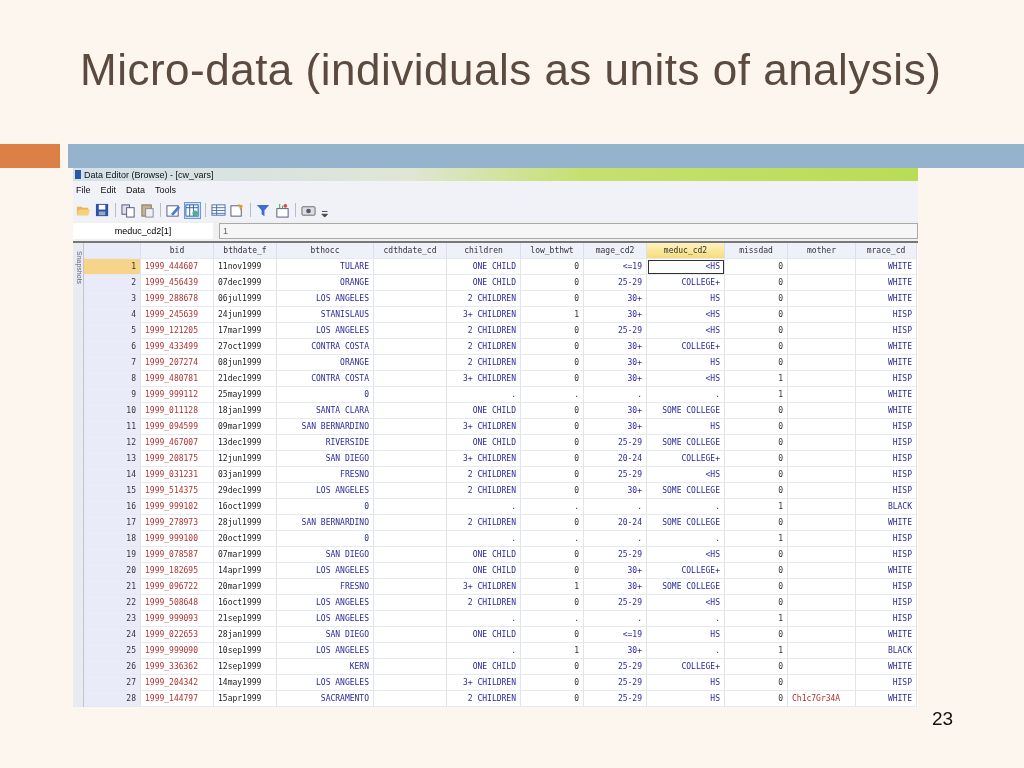  What do you see at coordinates (112, 267) in the screenshot?
I see `row-number: 1` at bounding box center [112, 267].